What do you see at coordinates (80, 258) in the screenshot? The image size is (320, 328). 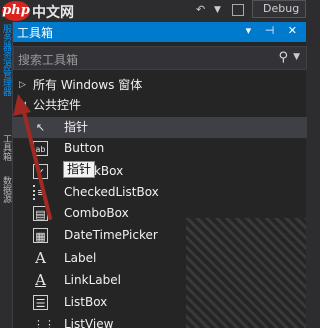 I see `item-label: Label` at bounding box center [80, 258].